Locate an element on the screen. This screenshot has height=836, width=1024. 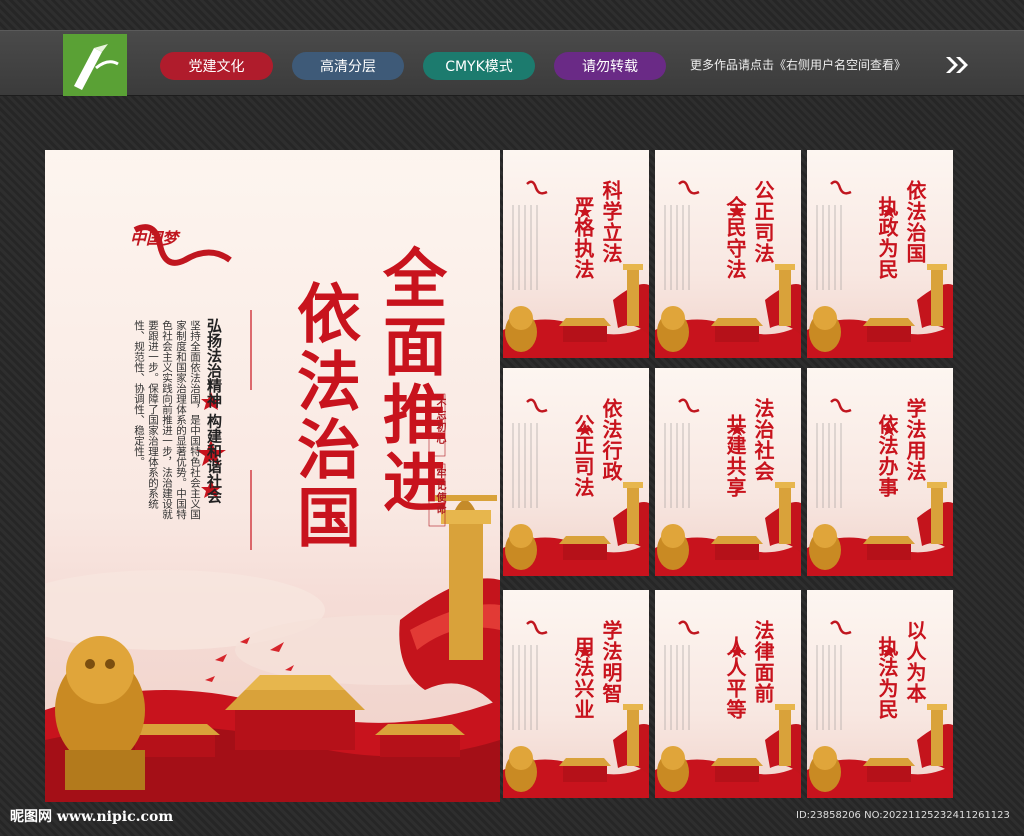
small-poster-title-col2: 共建共享 is located at coordinates (735, 456).